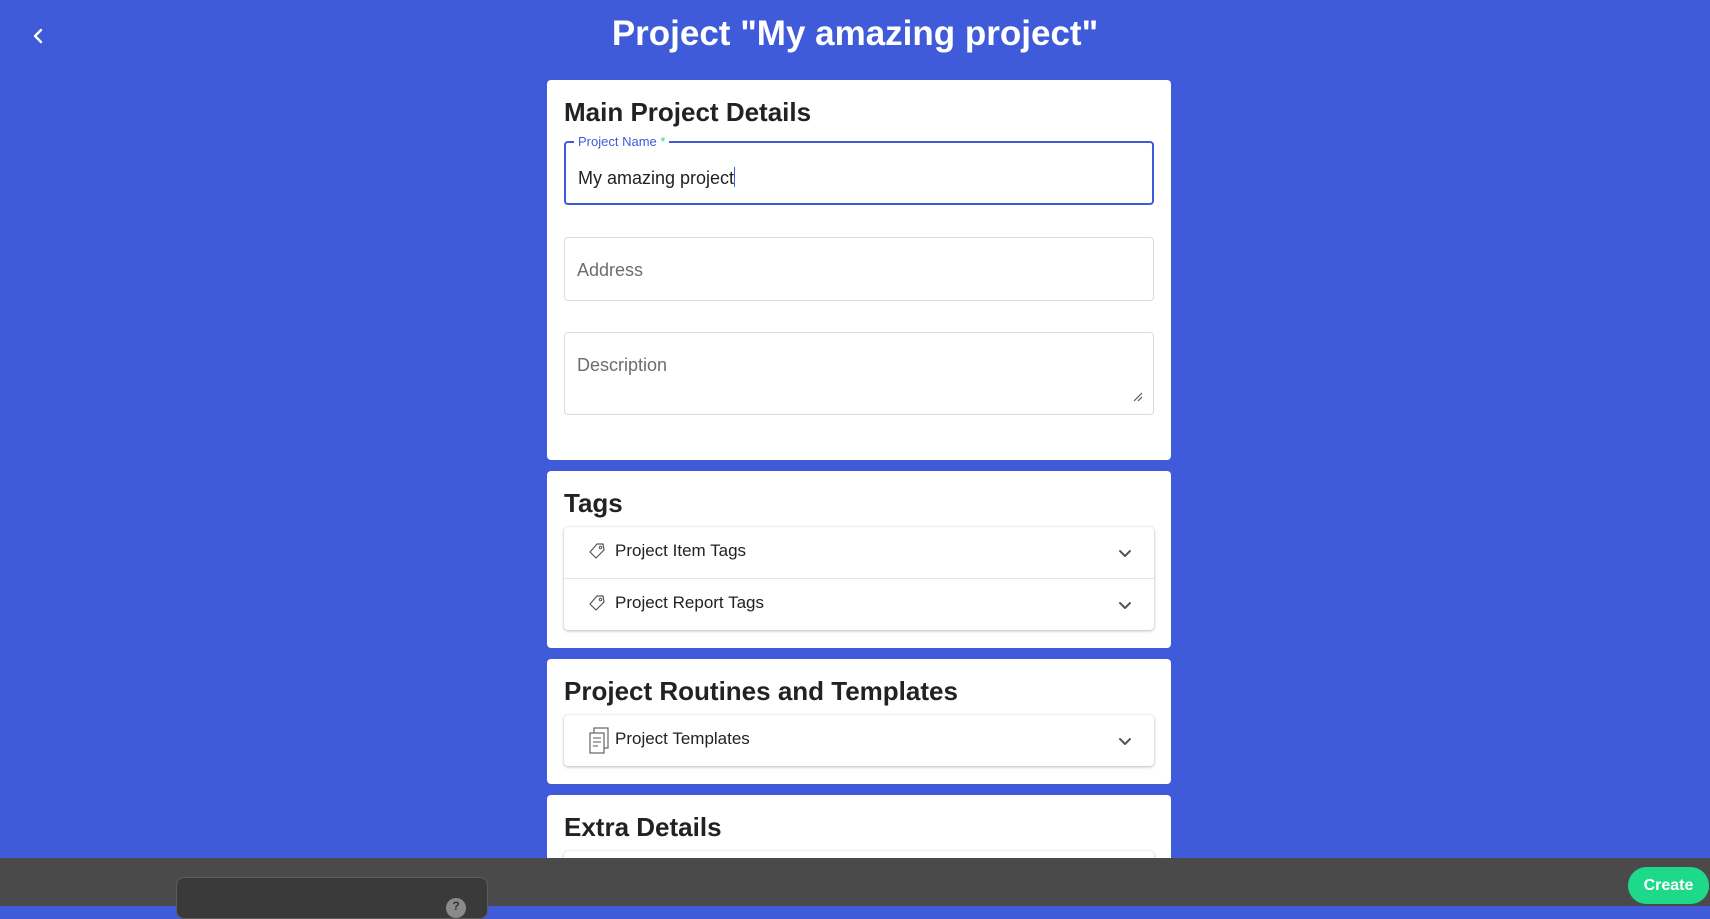  Describe the element at coordinates (643, 827) in the screenshot. I see `extra-details-heading: Extra Details` at that location.